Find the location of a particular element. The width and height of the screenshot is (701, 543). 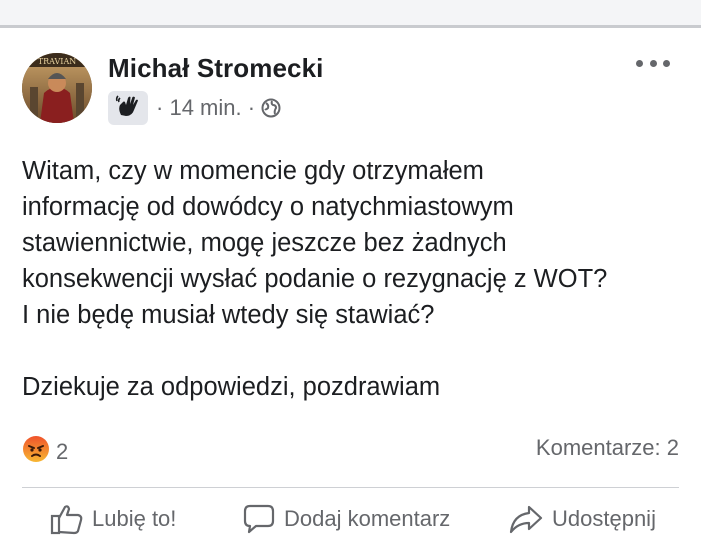

speech-bubble-icon is located at coordinates (259, 519).